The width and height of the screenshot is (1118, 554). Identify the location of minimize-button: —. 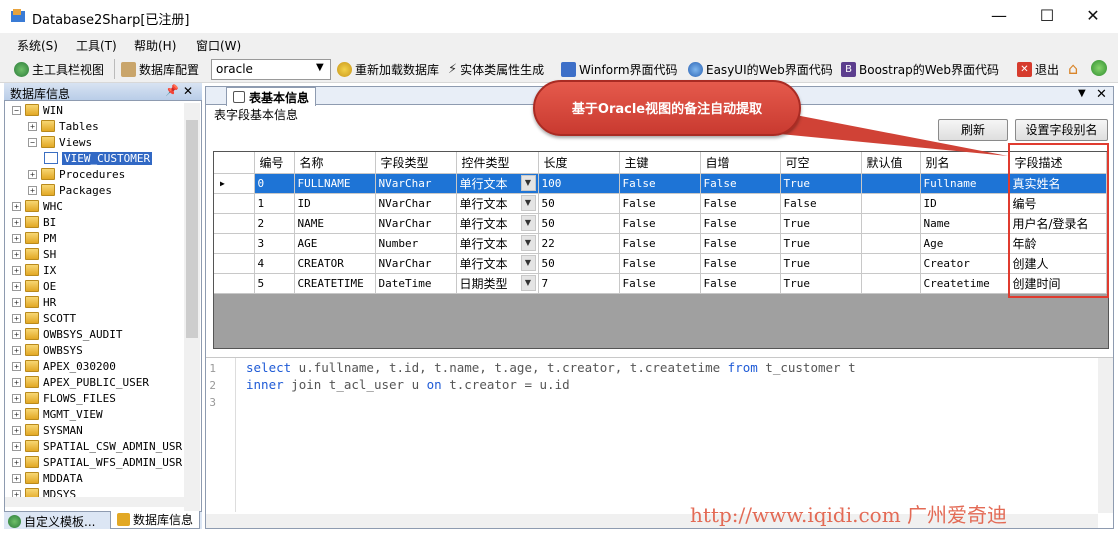
(999, 16).